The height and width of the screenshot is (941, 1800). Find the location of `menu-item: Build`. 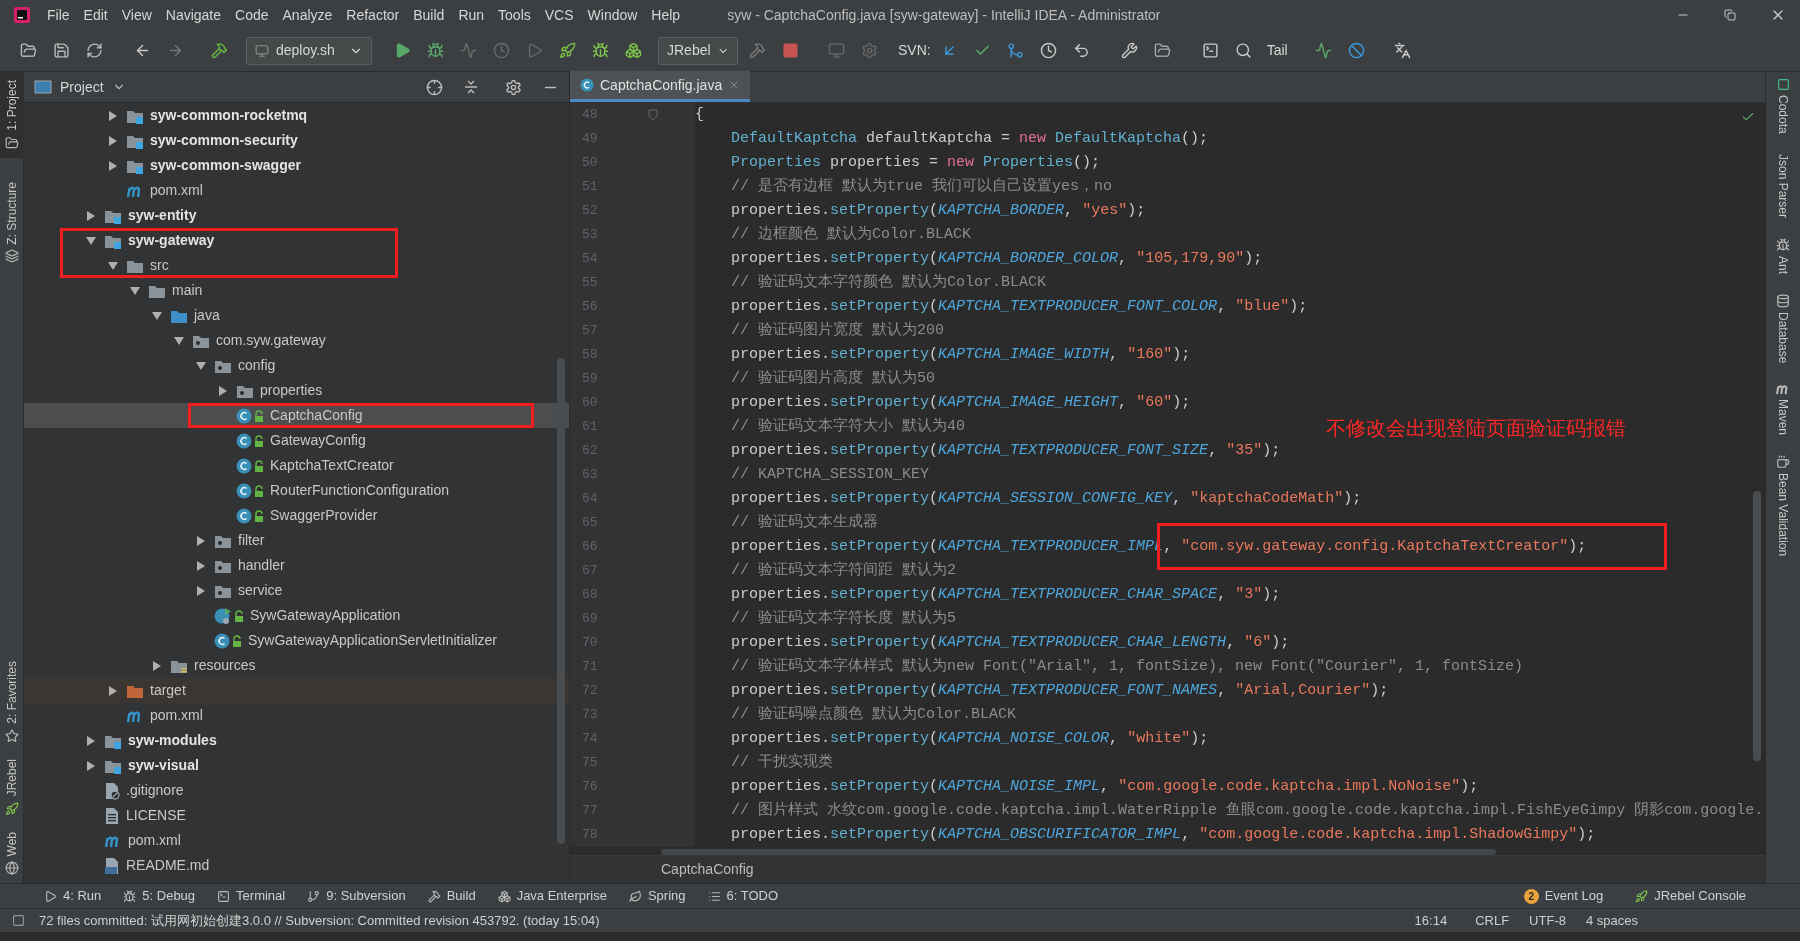

menu-item: Build is located at coordinates (429, 15).